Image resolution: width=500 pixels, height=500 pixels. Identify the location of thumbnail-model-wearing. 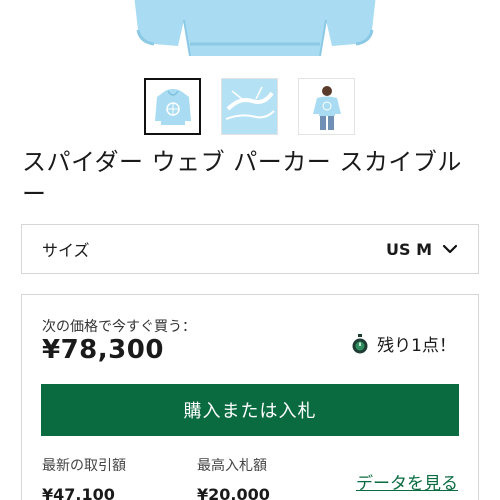
(326, 106).